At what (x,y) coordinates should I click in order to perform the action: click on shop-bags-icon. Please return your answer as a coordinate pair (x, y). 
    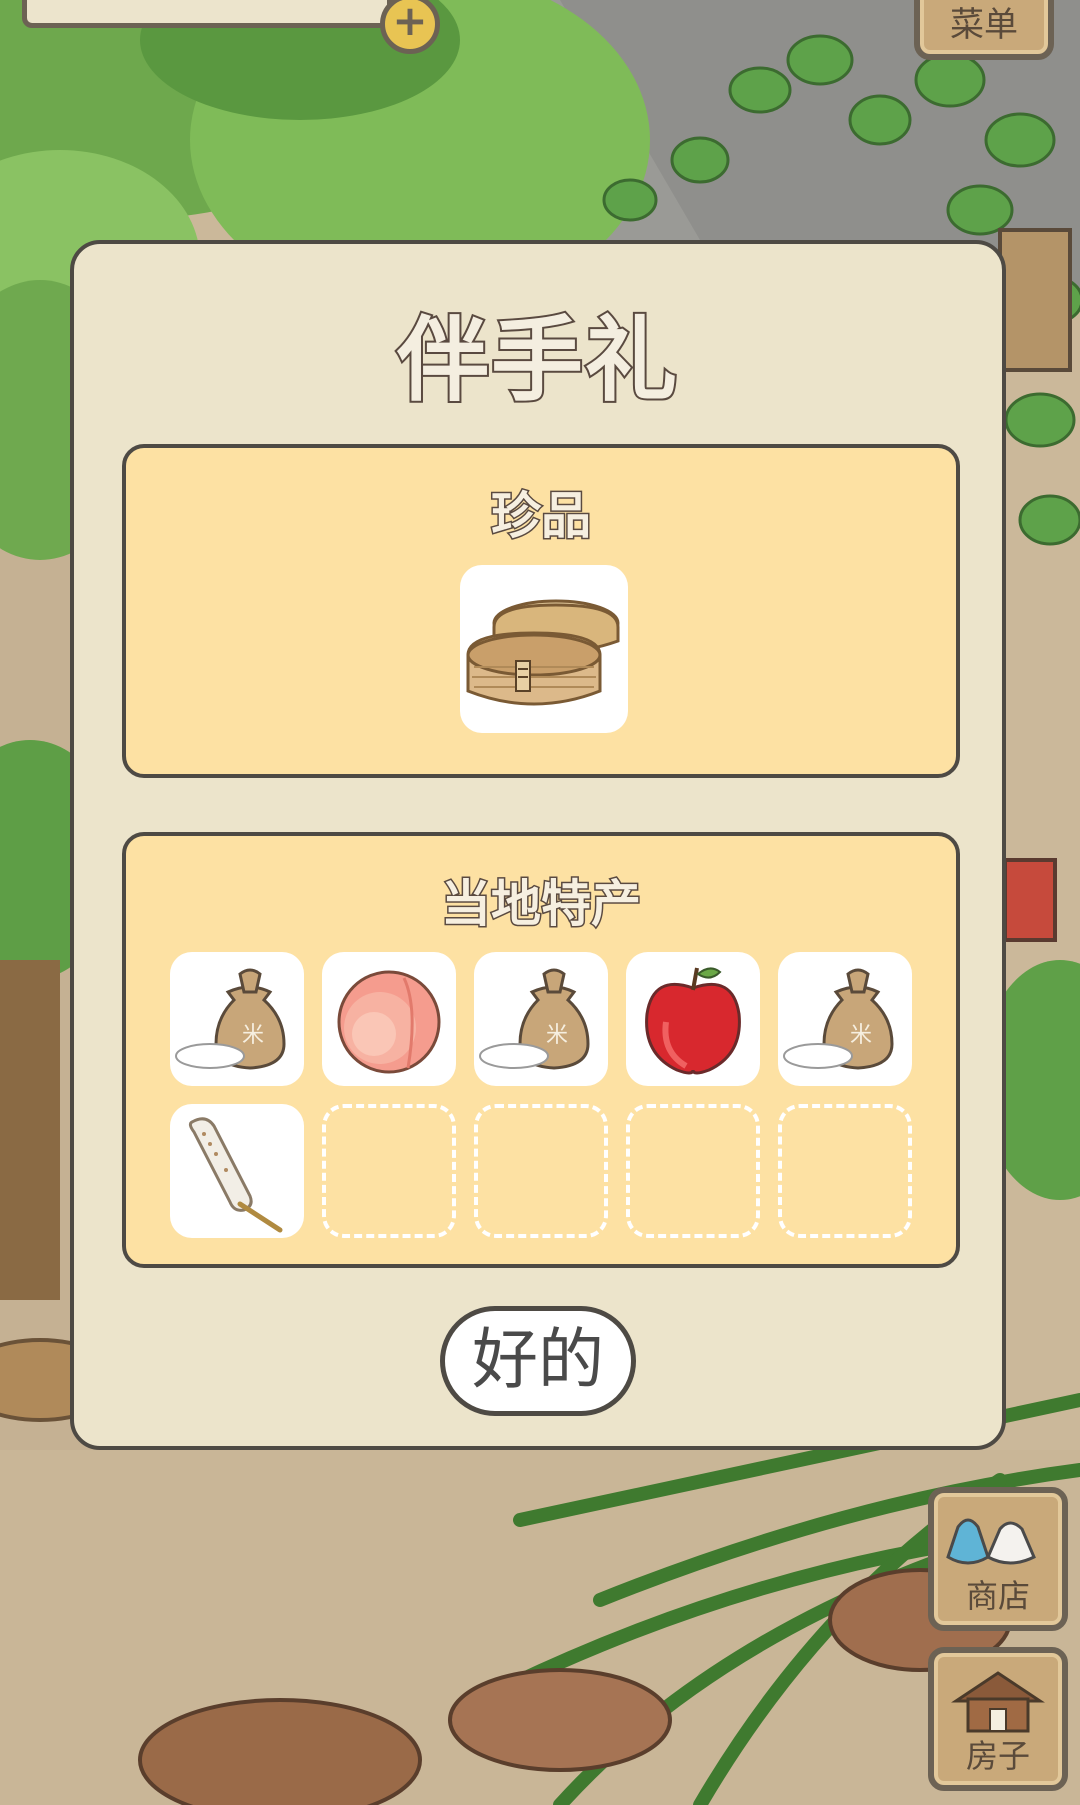
    Looking at the image, I should click on (998, 1540).